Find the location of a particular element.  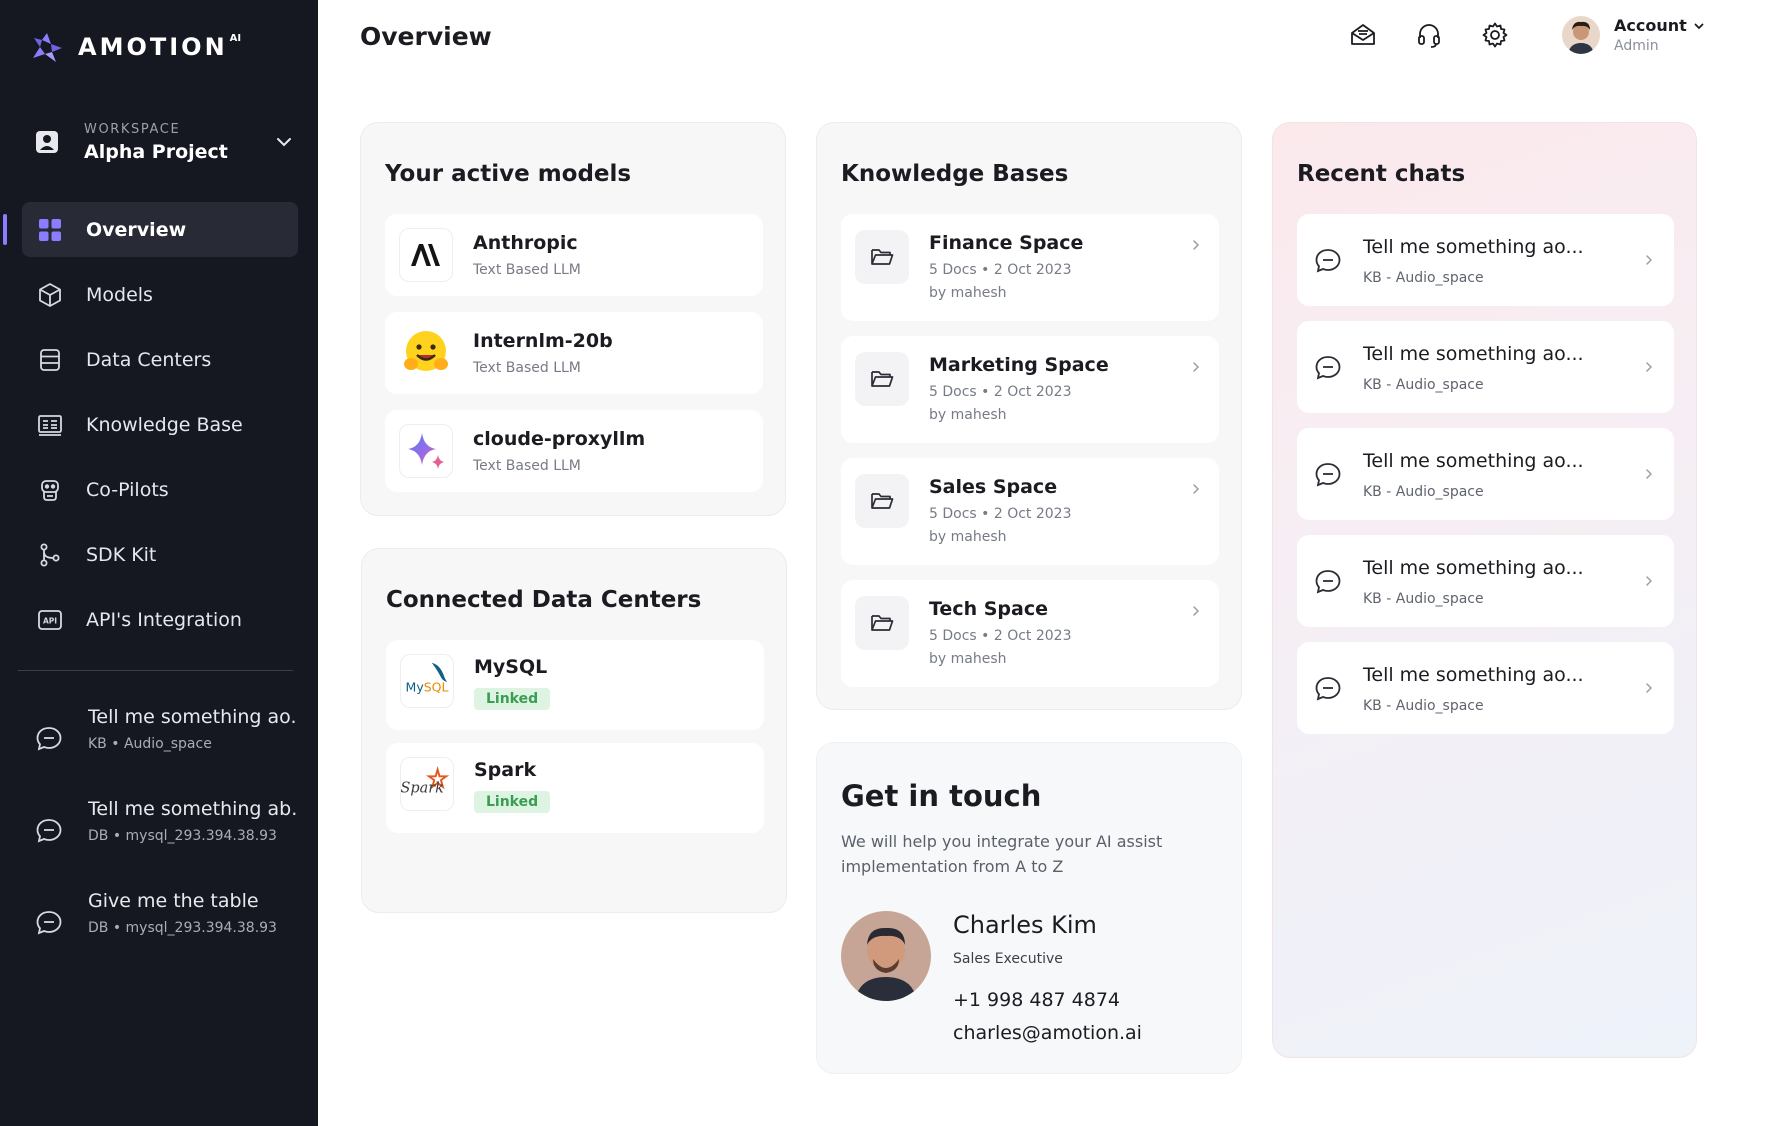

gear-icon is located at coordinates (1495, 35).